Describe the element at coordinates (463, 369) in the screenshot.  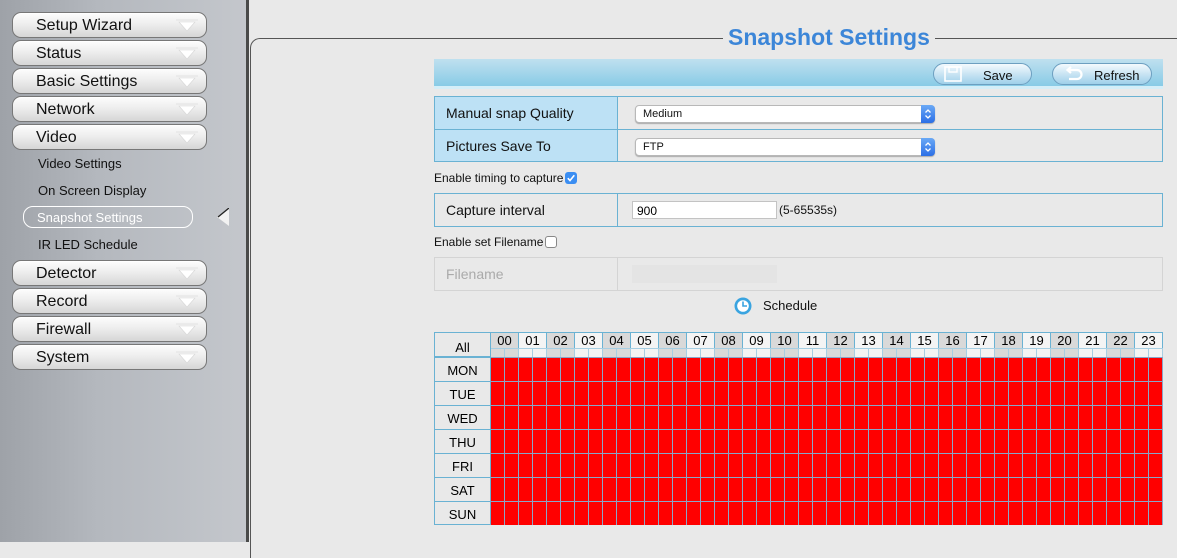
I see `day-label-mon: MON` at that location.